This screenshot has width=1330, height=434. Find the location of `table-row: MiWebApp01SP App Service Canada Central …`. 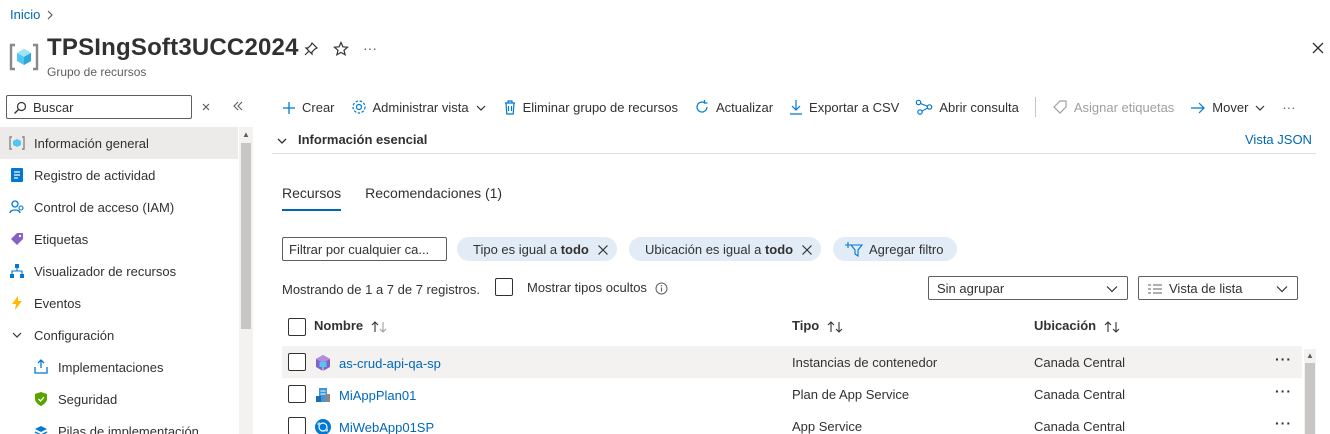

table-row: MiWebApp01SP App Service Canada Central … is located at coordinates (792, 422).